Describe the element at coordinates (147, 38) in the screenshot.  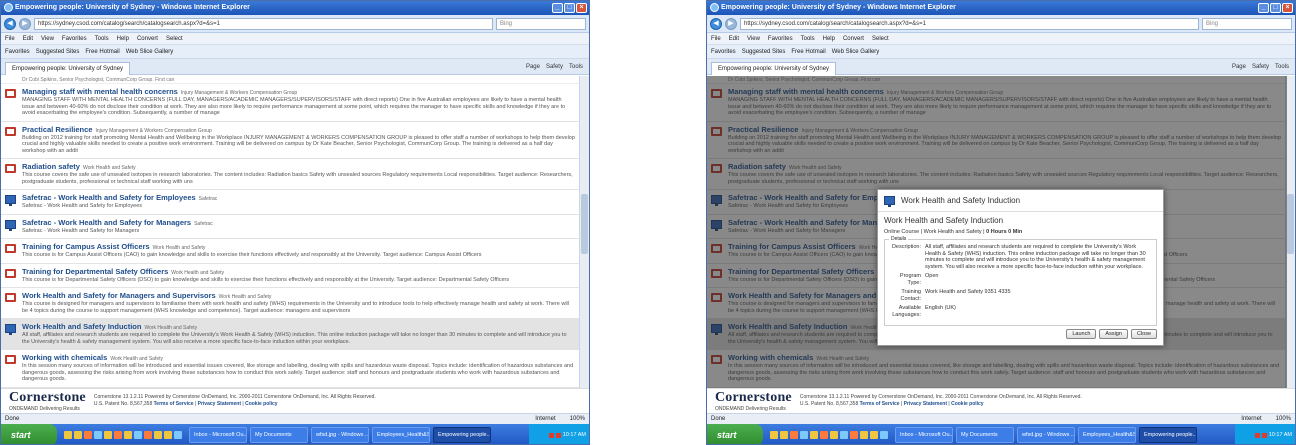
I see `convert-button: Convert` at that location.